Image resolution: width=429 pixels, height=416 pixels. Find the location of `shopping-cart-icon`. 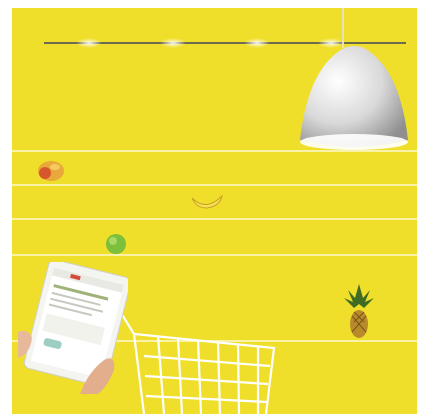

shopping-cart-icon is located at coordinates (196, 360).